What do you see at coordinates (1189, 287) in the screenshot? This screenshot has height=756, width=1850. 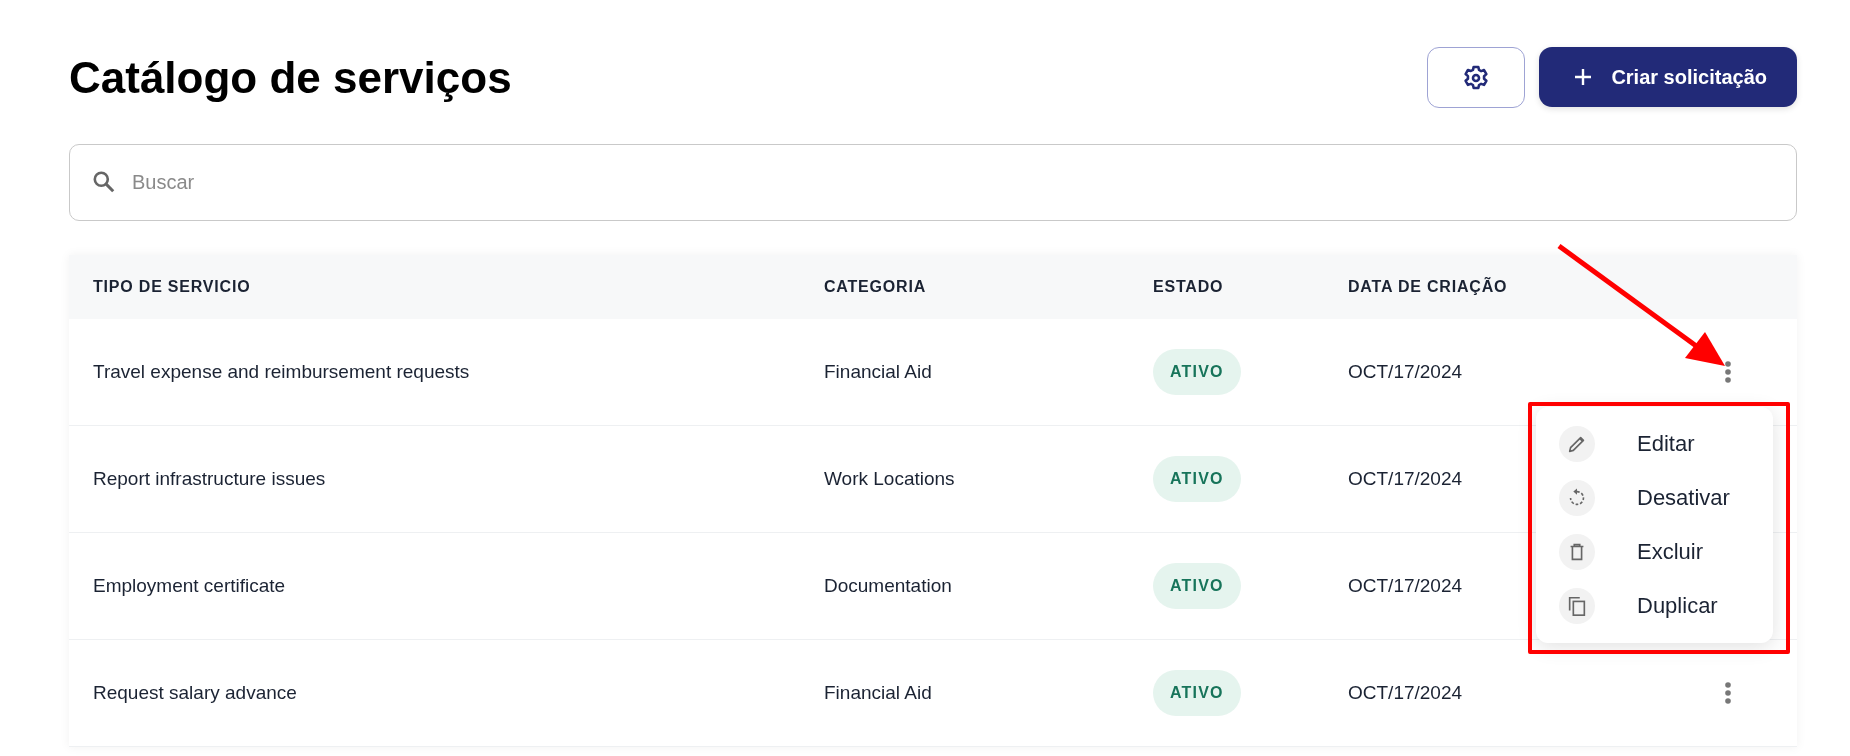 I see `column-header: ESTADO` at bounding box center [1189, 287].